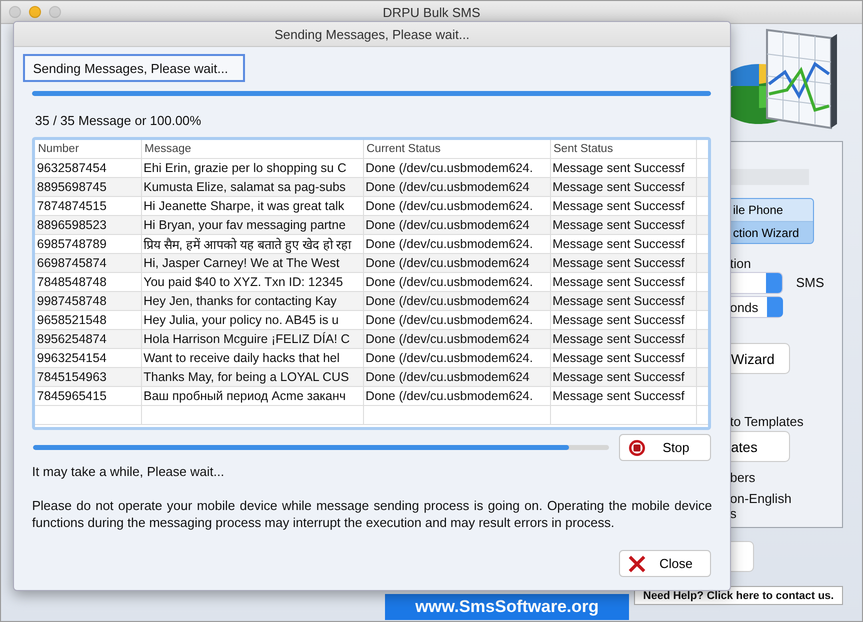  I want to click on table-cell: 9987458748, so click(88, 301).